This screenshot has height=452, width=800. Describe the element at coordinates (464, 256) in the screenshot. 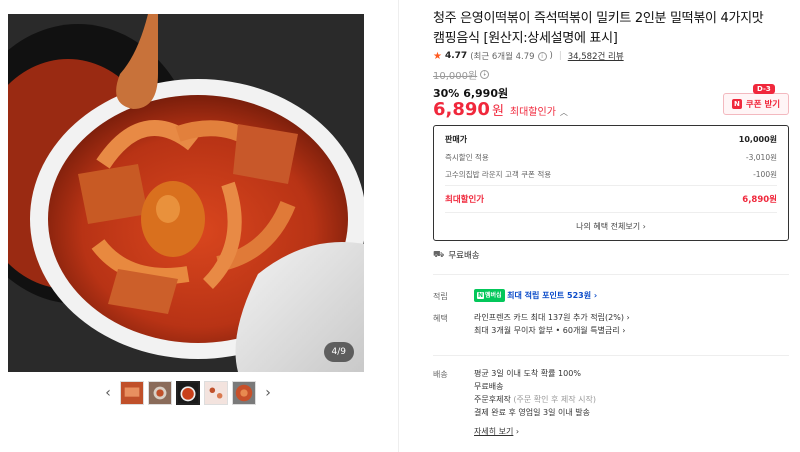

I see `shipping-label: 무료배송` at that location.